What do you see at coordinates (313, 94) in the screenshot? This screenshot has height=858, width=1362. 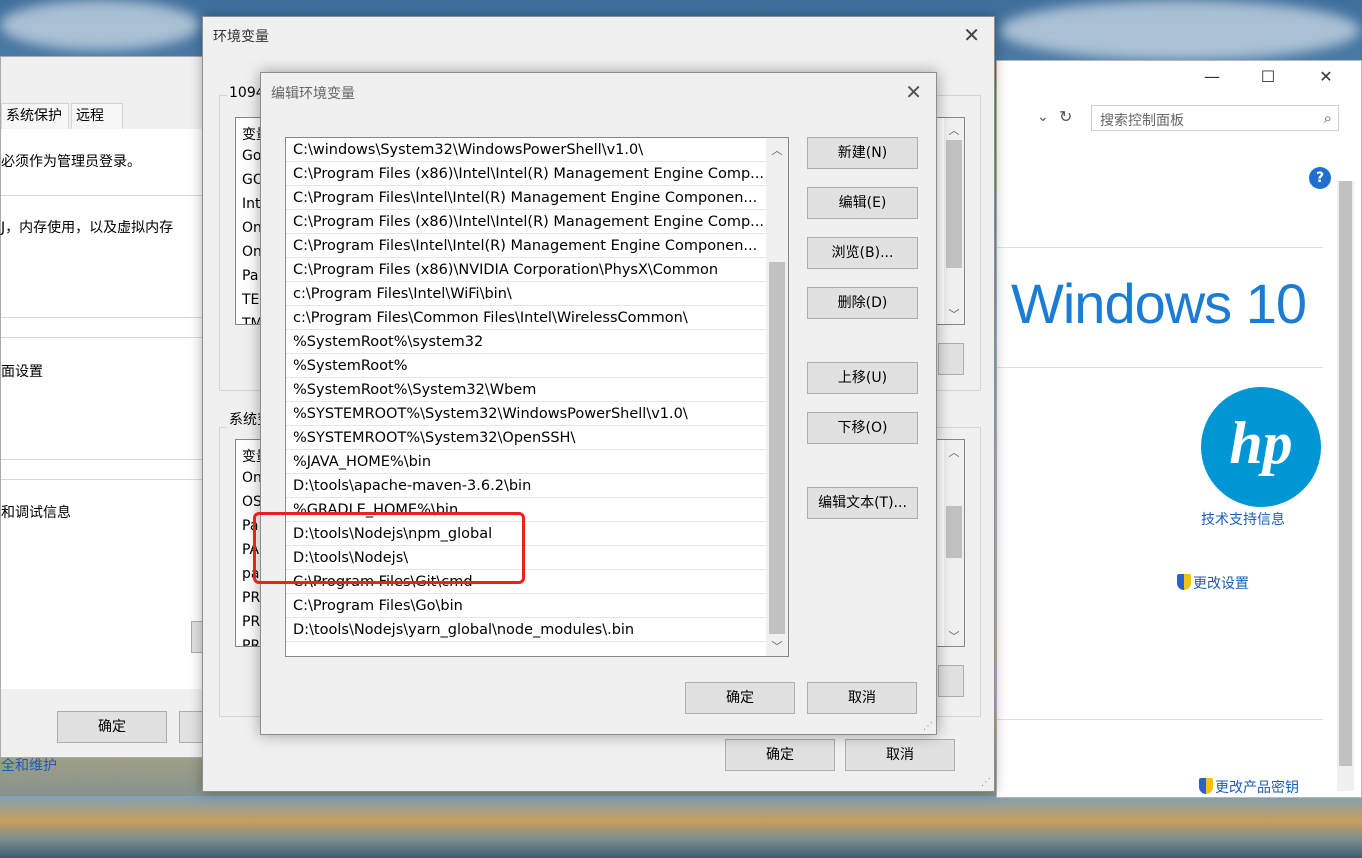 I see `dialog-title: 编辑环境变量` at bounding box center [313, 94].